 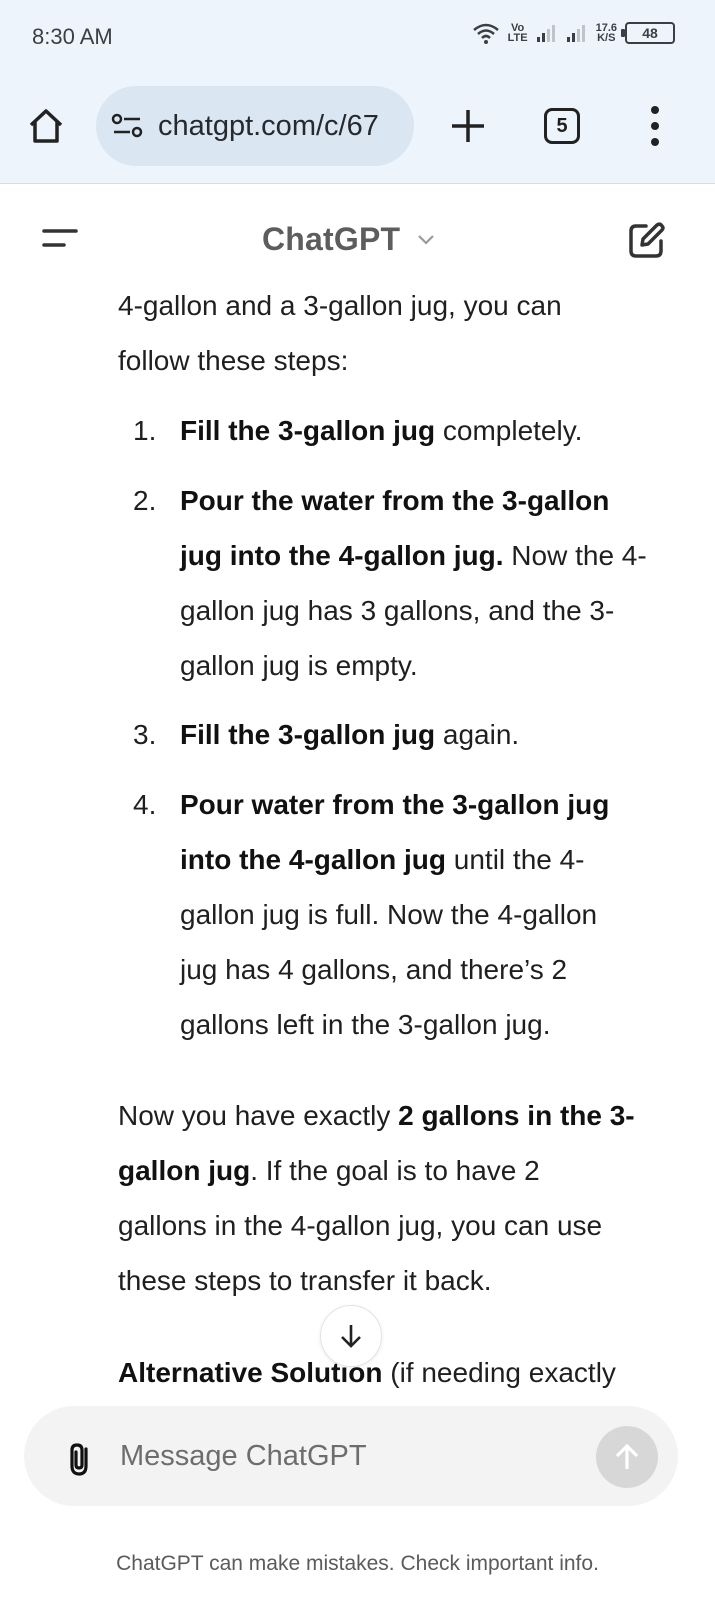 I want to click on browser-toolbar: chatgpt.com/c/67 5, so click(x=357, y=128).